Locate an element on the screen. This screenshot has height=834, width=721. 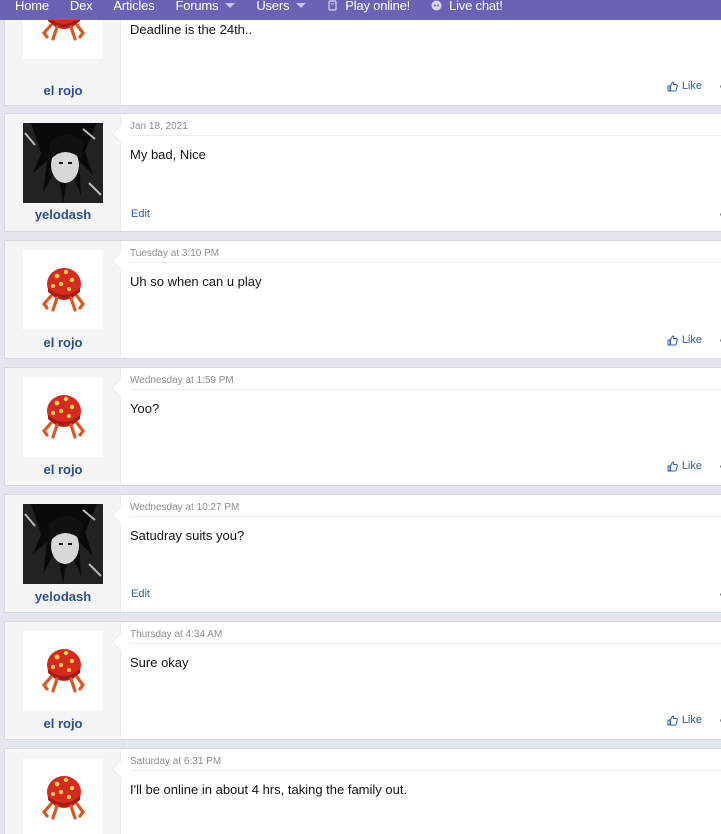
nav-home: Home is located at coordinates (32, 6).